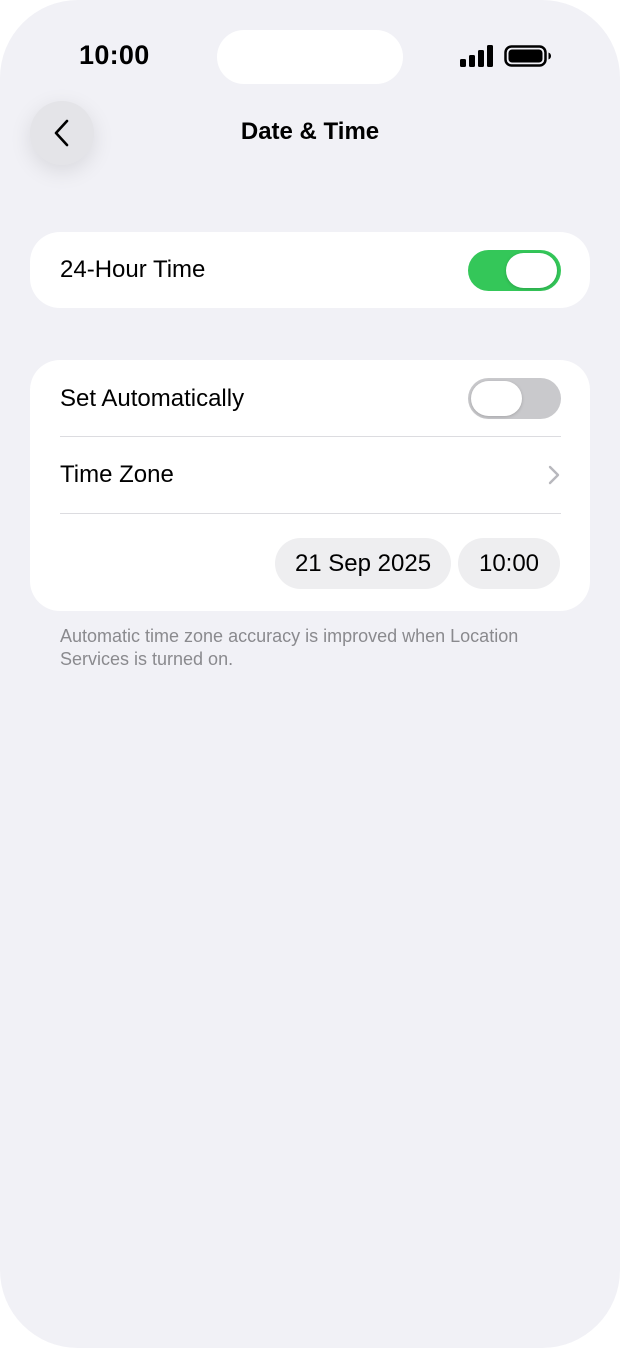 The height and width of the screenshot is (1348, 620). I want to click on cellular-signal-icon, so click(476, 56).